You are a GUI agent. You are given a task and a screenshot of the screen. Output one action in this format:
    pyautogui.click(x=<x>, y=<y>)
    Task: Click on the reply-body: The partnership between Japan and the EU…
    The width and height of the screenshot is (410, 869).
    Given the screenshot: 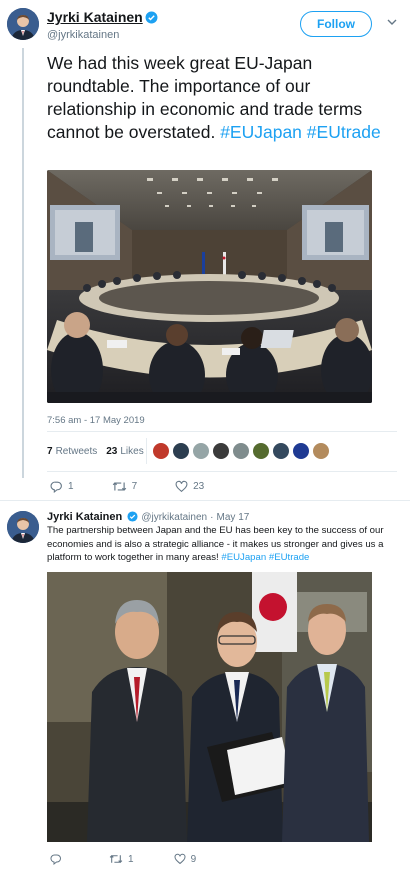 What is the action you would take?
    pyautogui.click(x=215, y=544)
    